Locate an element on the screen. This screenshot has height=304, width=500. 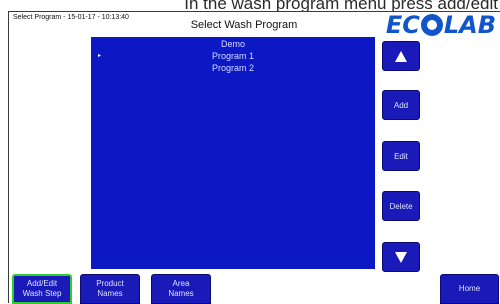
scroll-down-button is located at coordinates (401, 257).